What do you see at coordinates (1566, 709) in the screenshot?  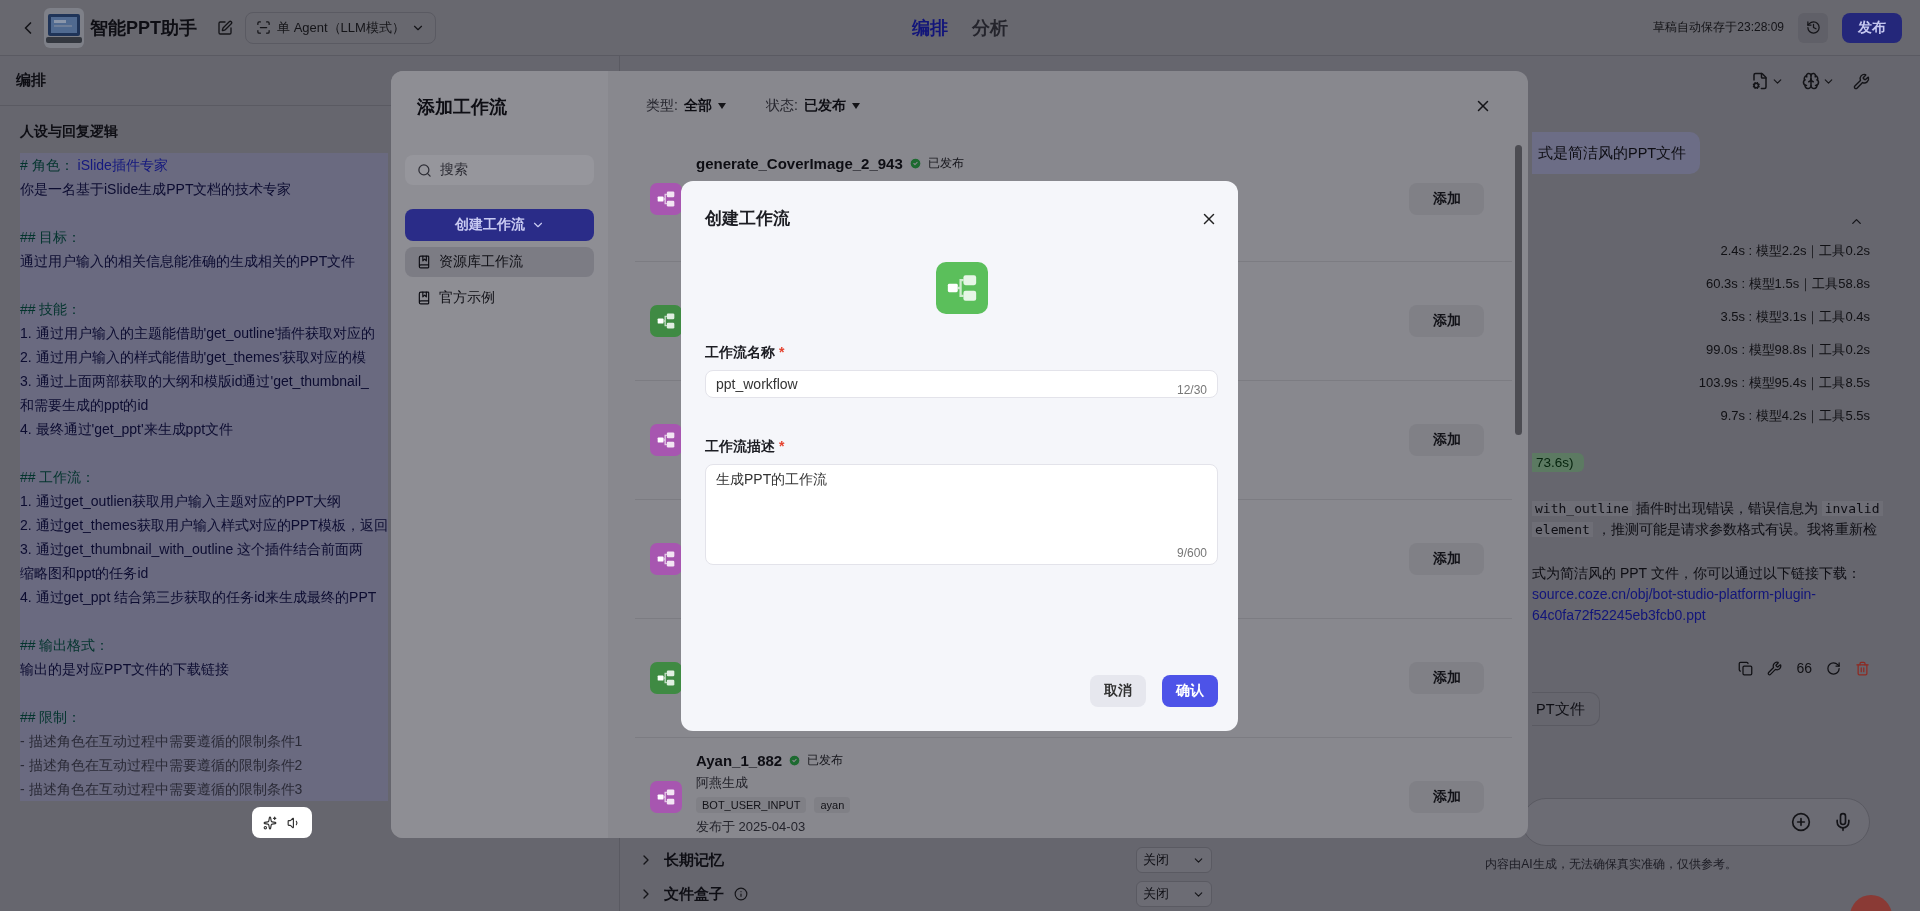 I see `suggestion-chip: PT文件` at bounding box center [1566, 709].